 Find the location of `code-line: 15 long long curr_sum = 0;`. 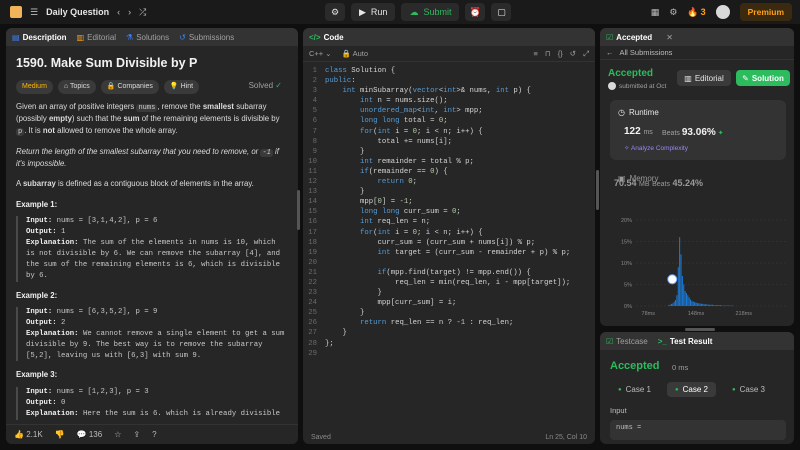

code-line: 15 long long curr_sum = 0; is located at coordinates (449, 212).